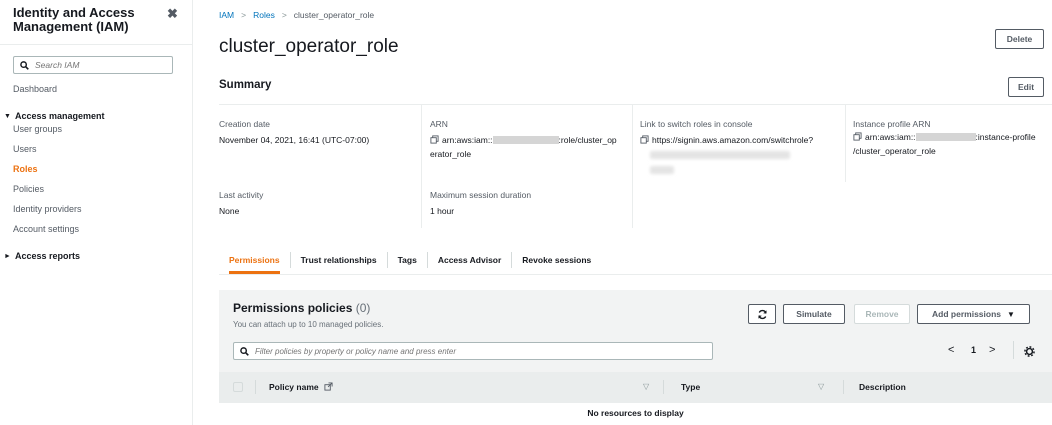 The height and width of the screenshot is (425, 1052). Describe the element at coordinates (892, 124) in the screenshot. I see `instance-profile-label: Instance profile ARN` at that location.